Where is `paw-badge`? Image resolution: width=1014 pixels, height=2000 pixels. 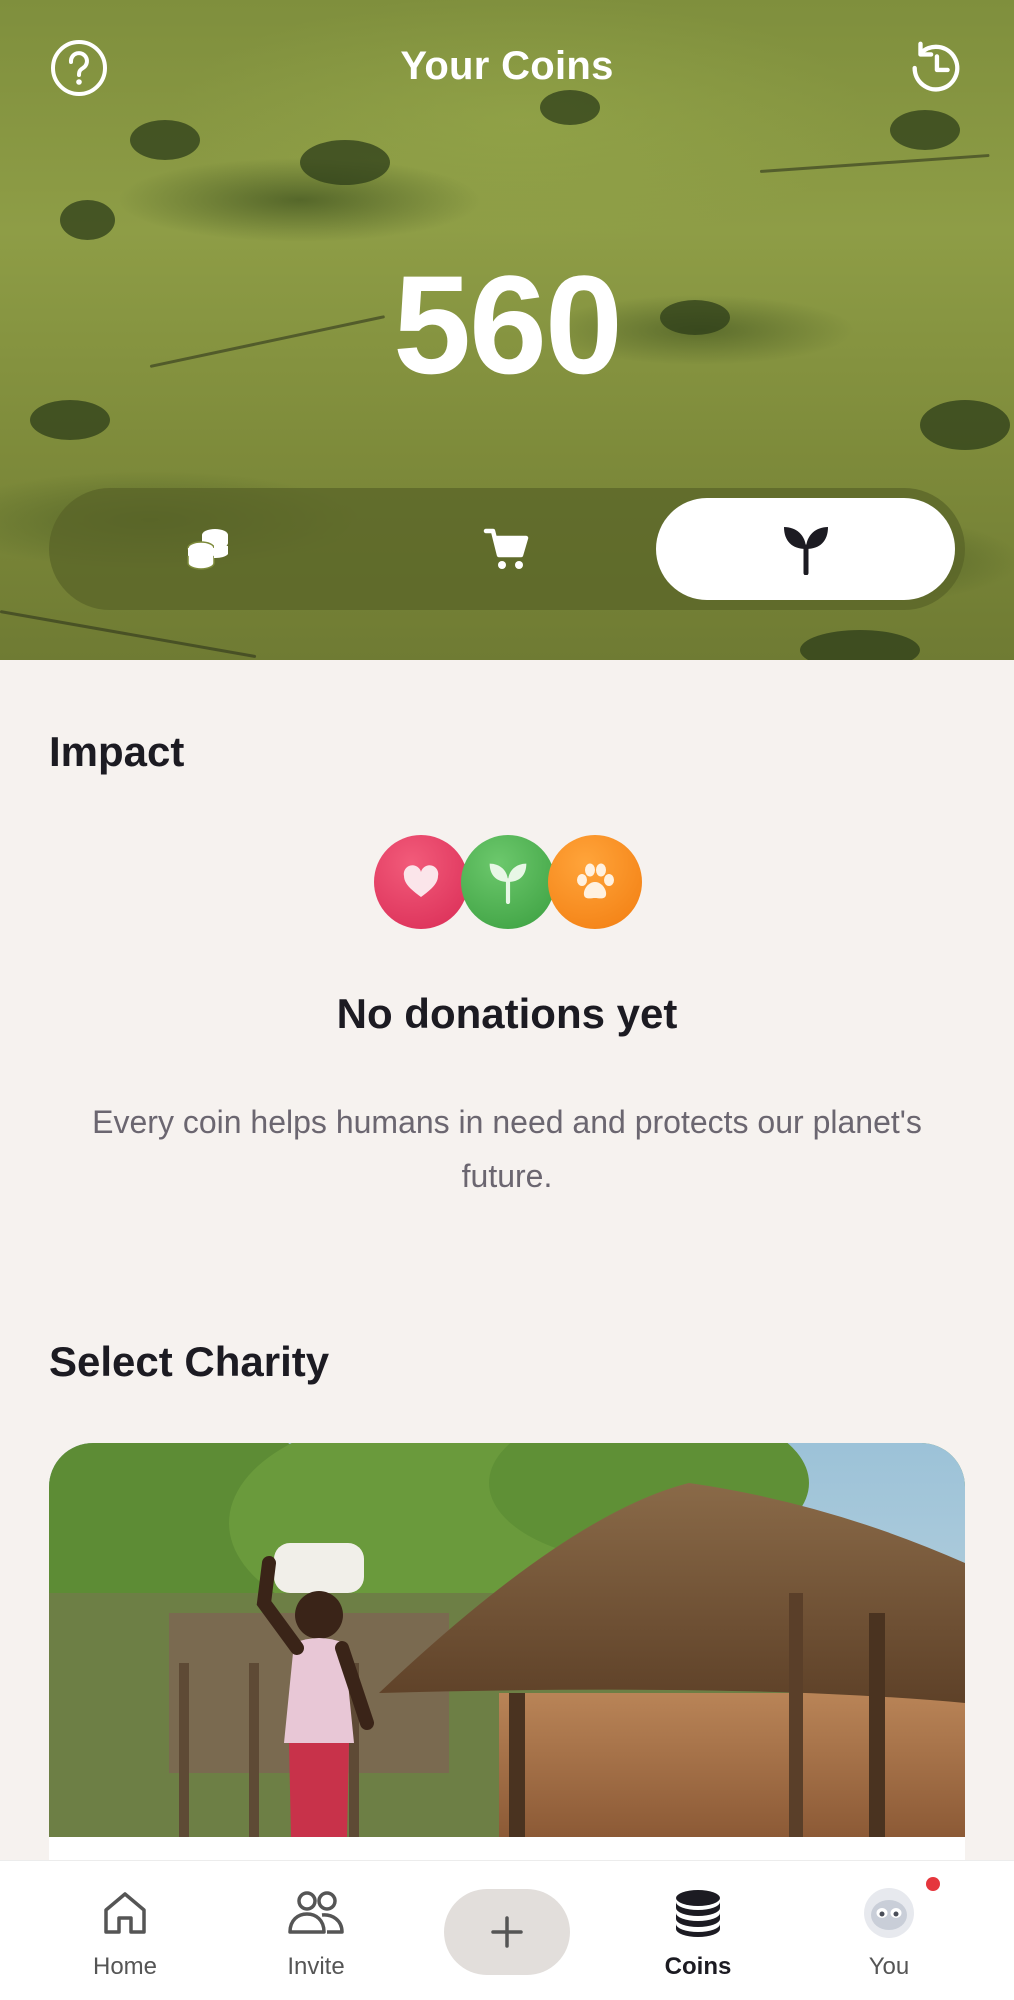
paw-badge is located at coordinates (595, 882).